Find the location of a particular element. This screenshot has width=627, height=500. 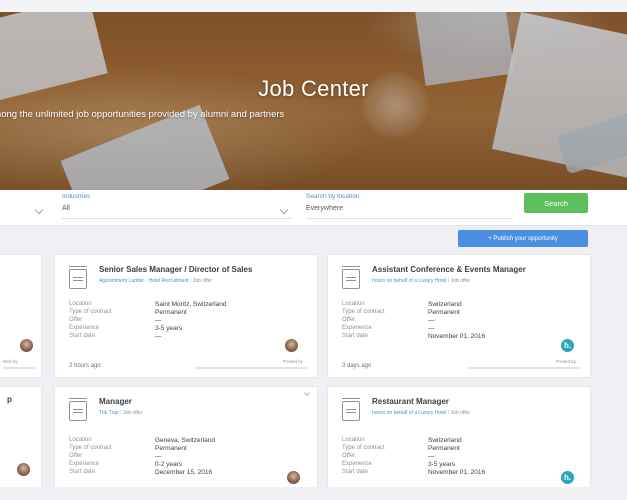

job-title: Senior Sales Manager / Director of Sales is located at coordinates (175, 269).